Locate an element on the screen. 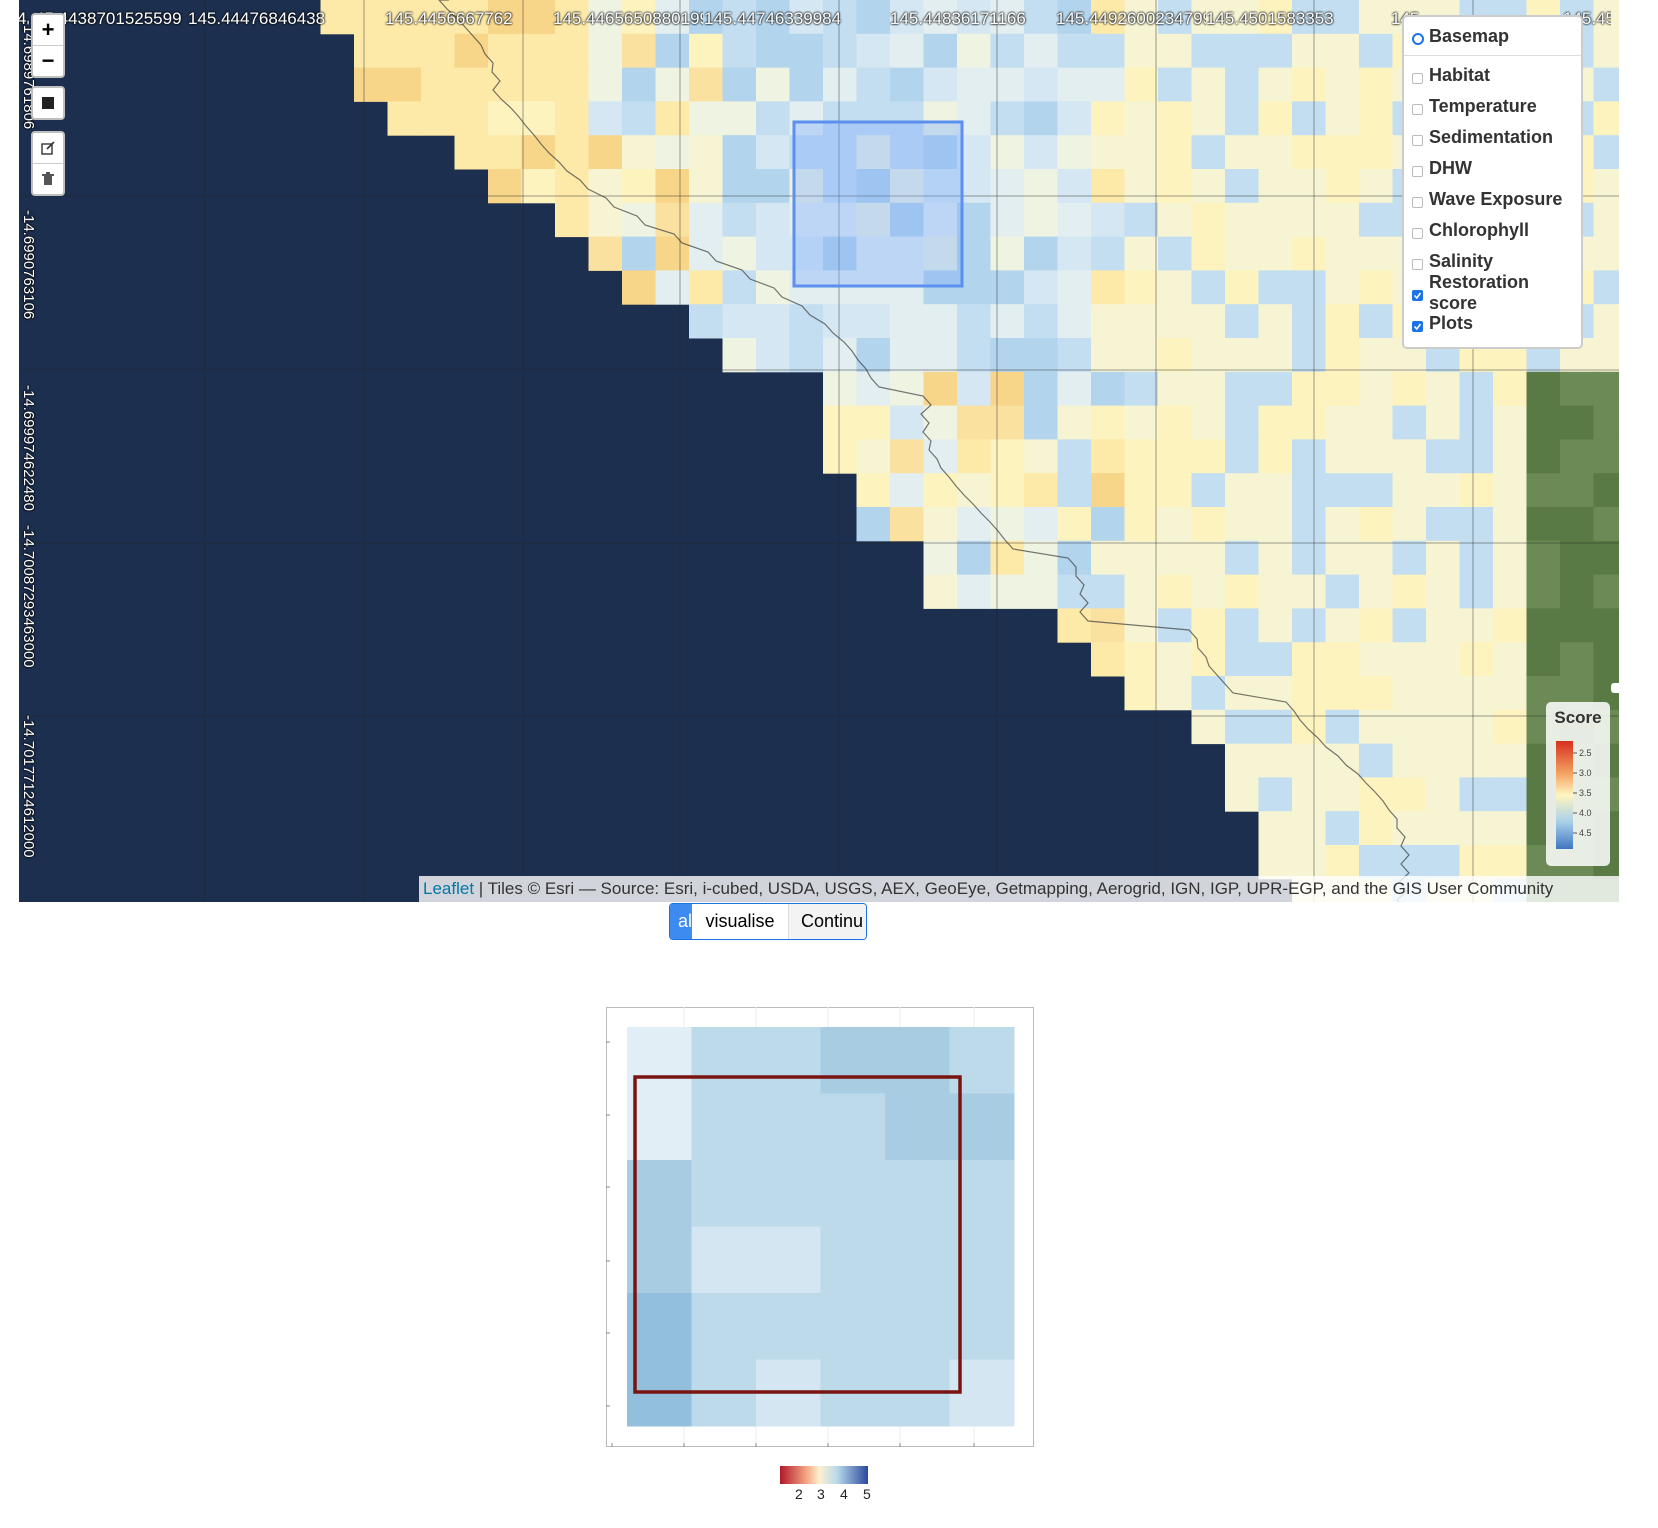  zoom-out-button: − is located at coordinates (48, 61).